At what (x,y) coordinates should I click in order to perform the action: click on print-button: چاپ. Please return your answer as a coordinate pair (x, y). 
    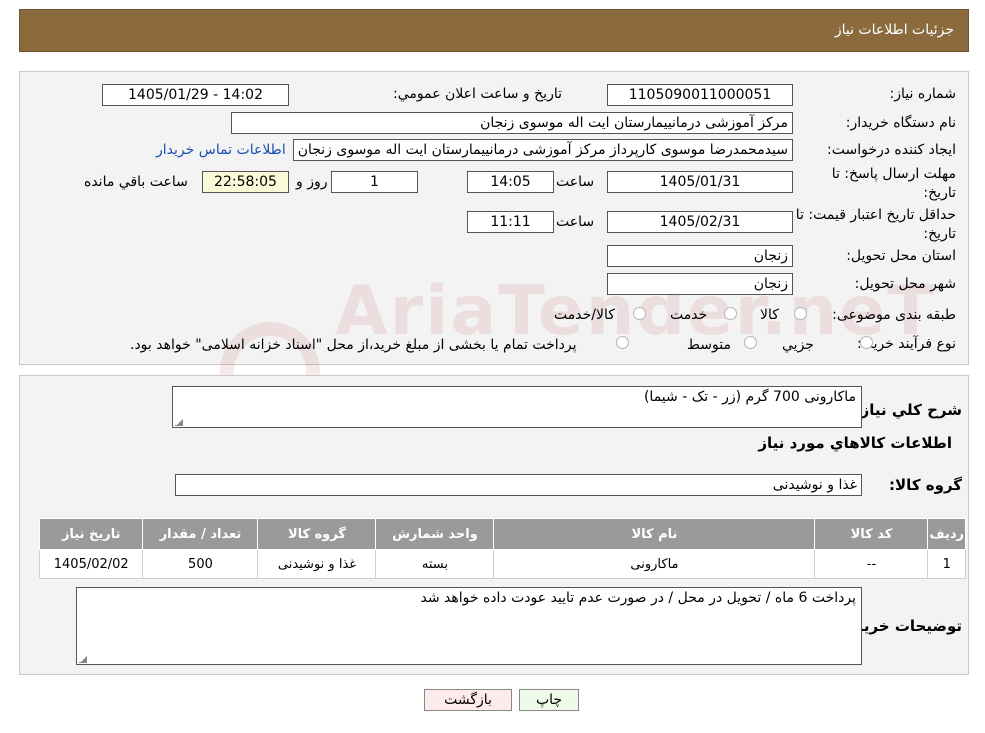
    Looking at the image, I should click on (549, 700).